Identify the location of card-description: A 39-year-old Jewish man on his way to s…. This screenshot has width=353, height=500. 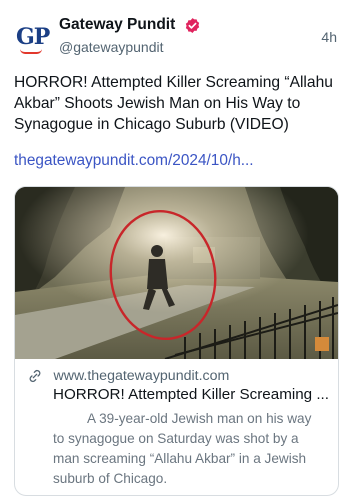
(182, 448).